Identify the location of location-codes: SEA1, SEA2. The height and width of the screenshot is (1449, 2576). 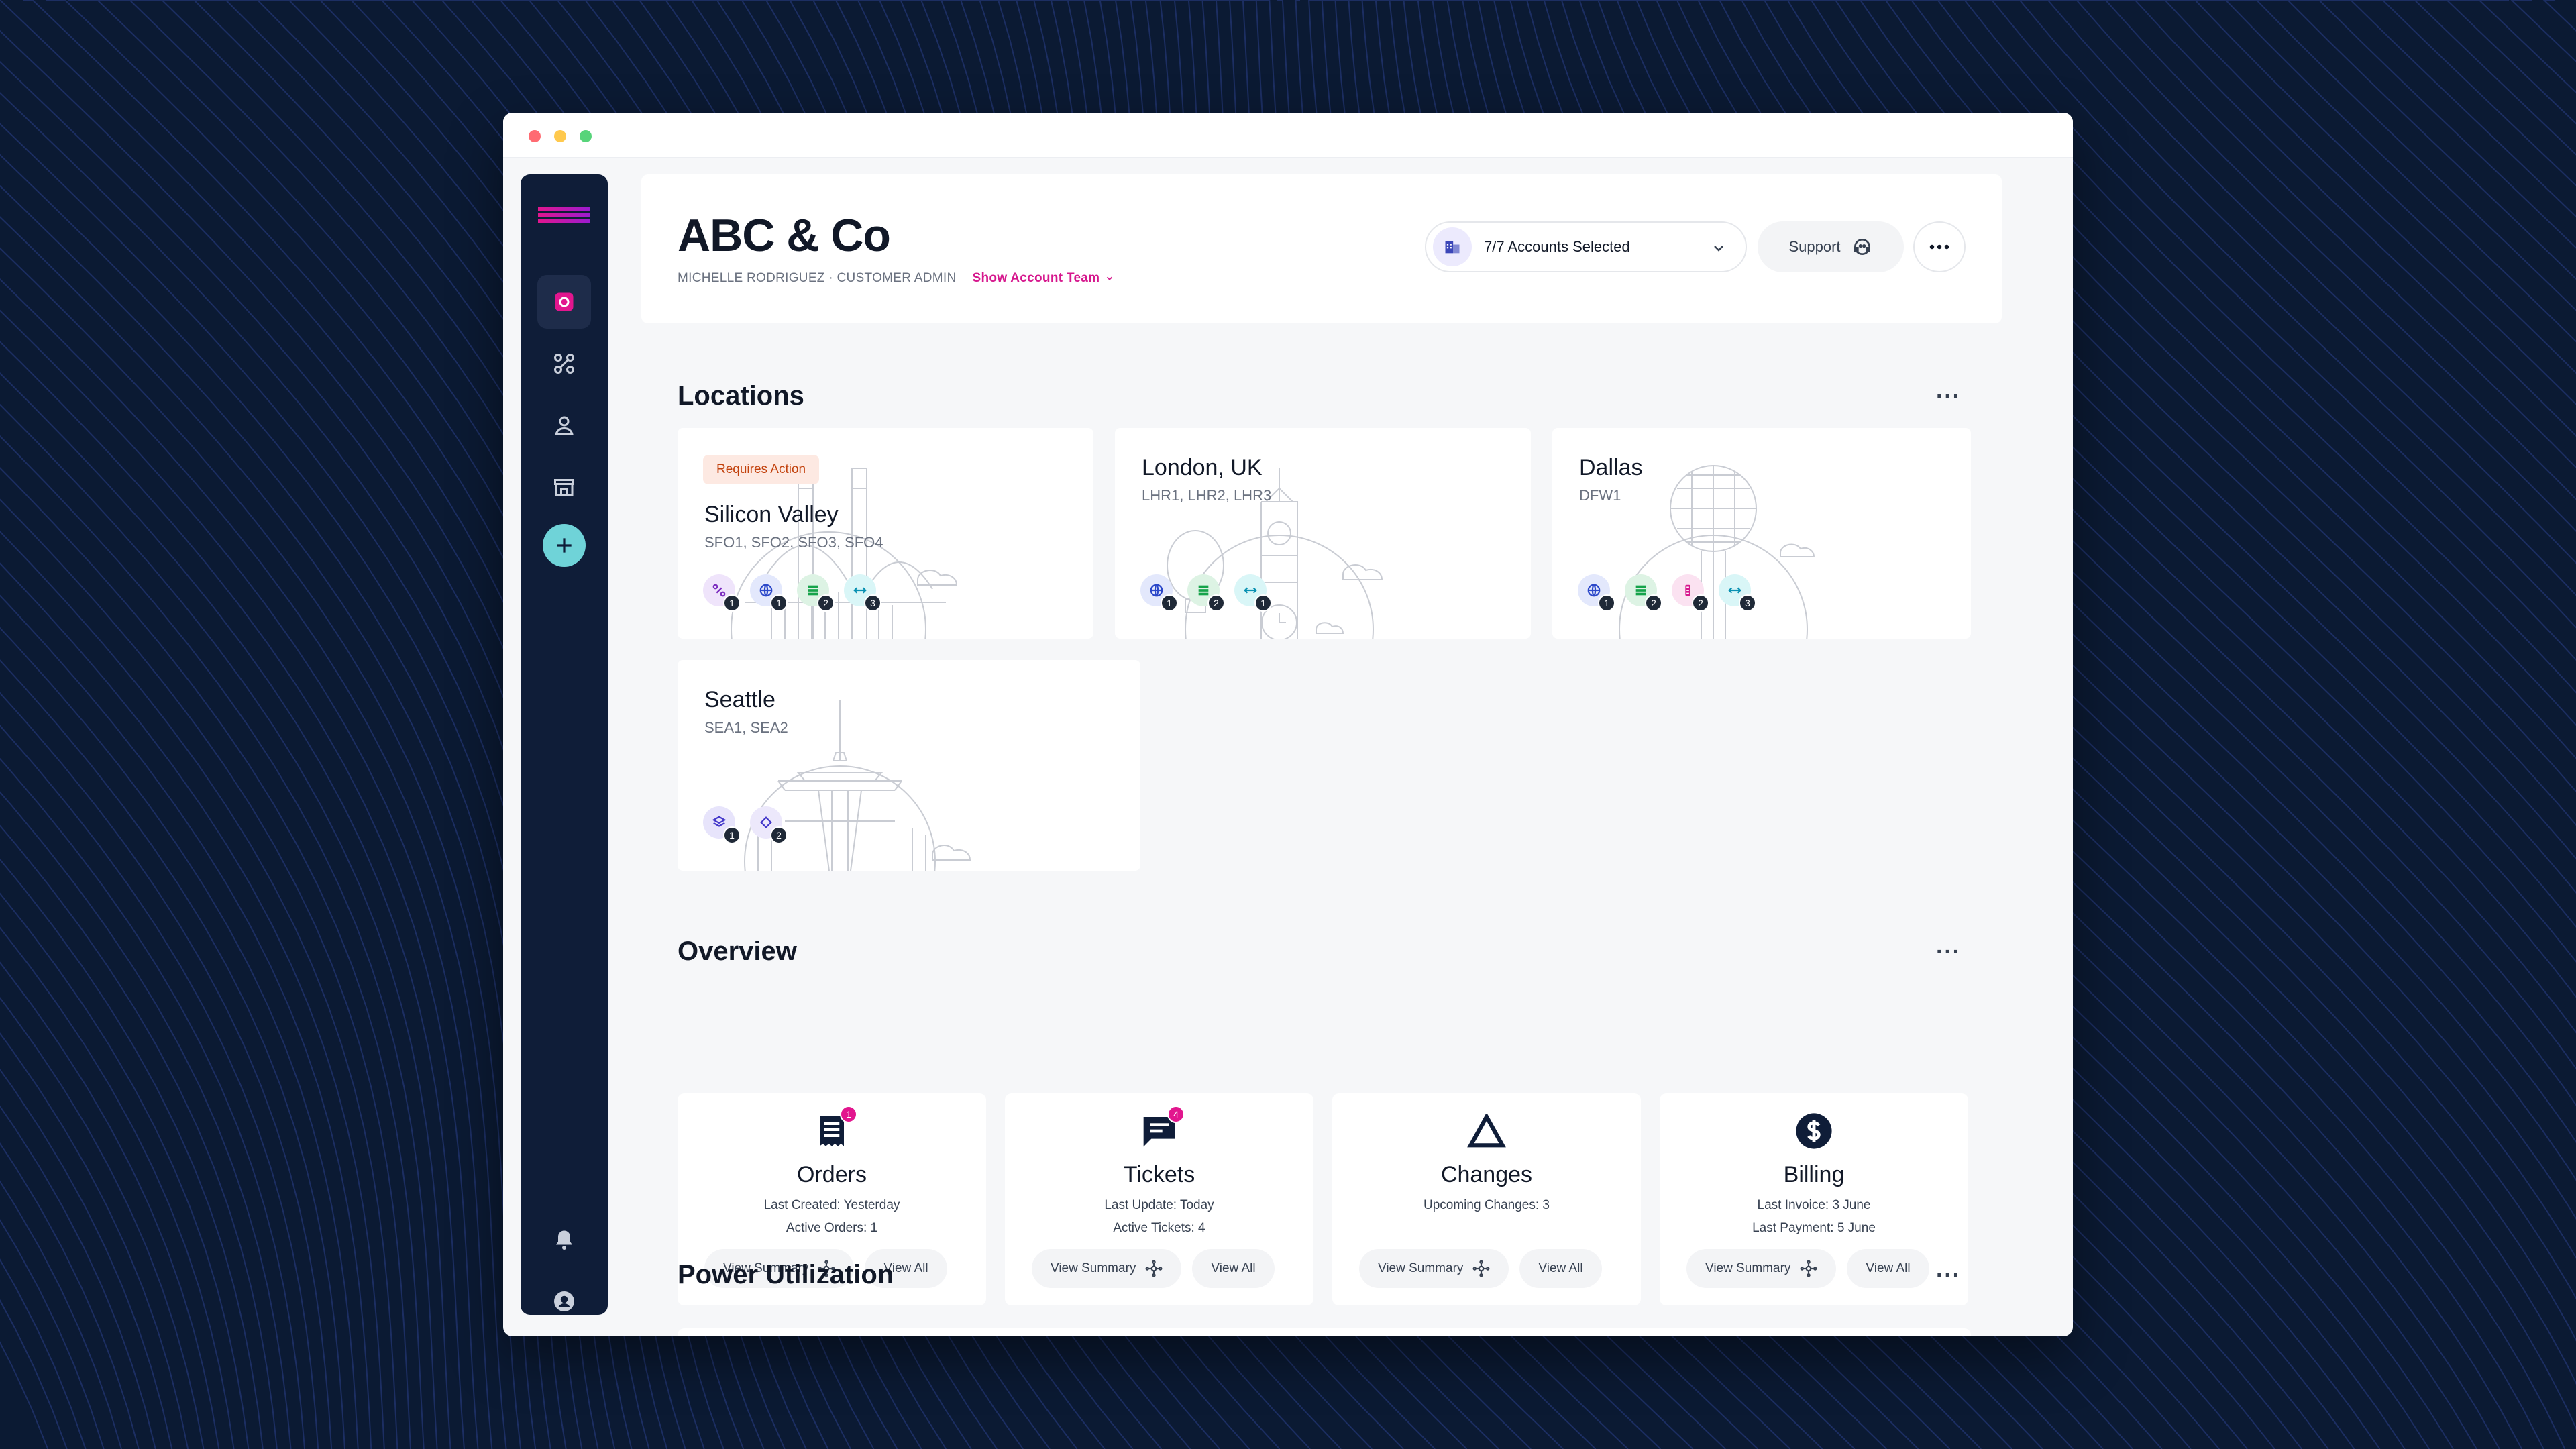
(746, 727).